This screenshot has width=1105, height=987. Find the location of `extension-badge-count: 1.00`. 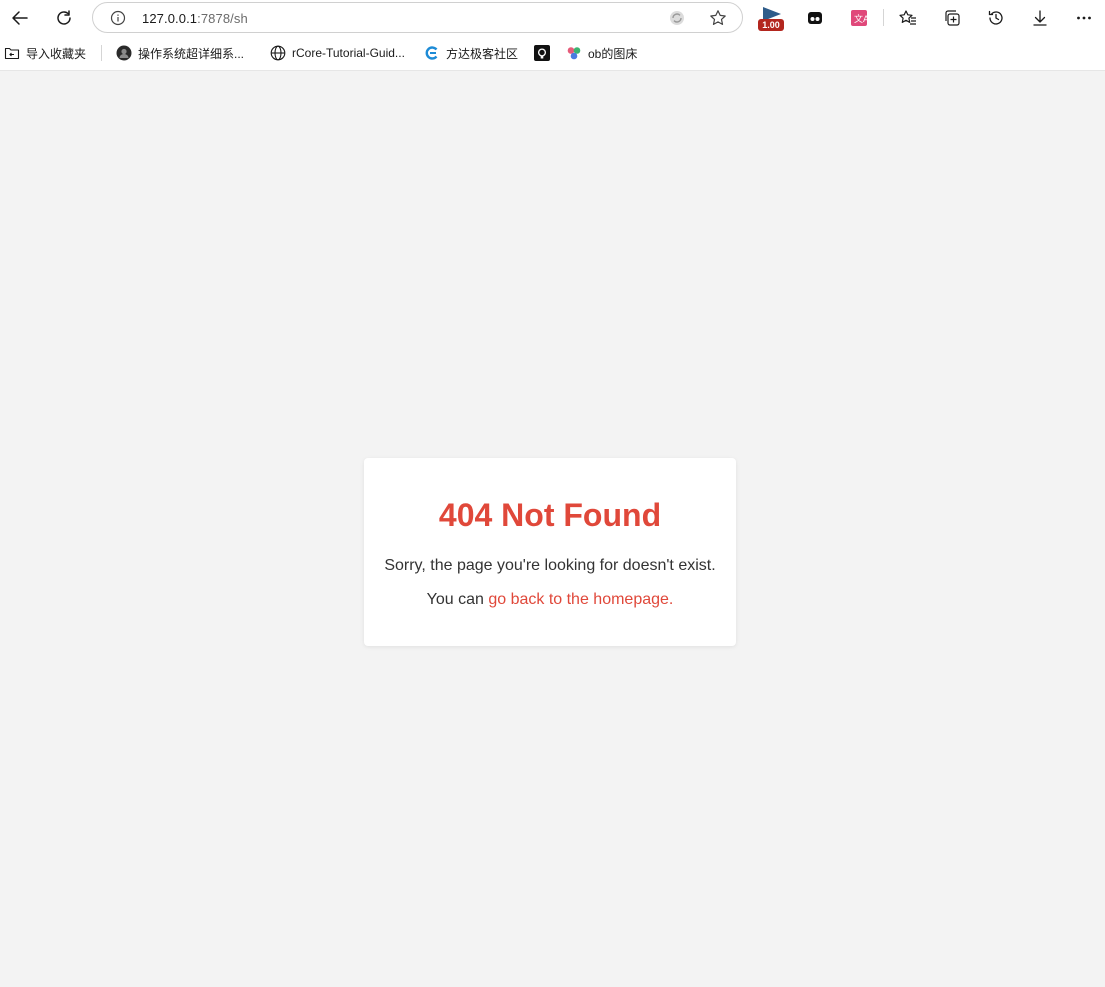

extension-badge-count: 1.00 is located at coordinates (771, 25).